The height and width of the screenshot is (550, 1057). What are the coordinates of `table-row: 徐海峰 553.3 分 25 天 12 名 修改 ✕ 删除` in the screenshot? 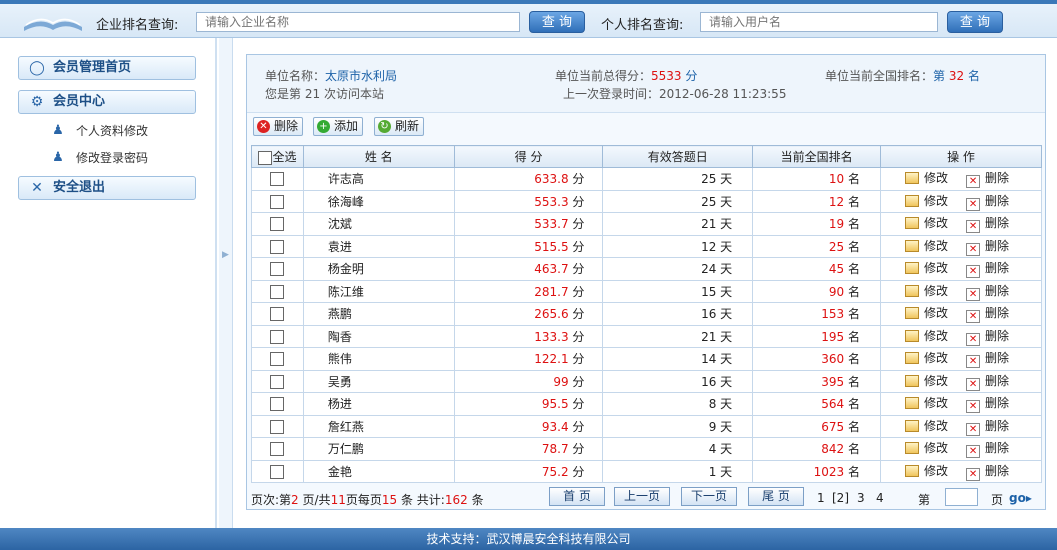 It's located at (646, 201).